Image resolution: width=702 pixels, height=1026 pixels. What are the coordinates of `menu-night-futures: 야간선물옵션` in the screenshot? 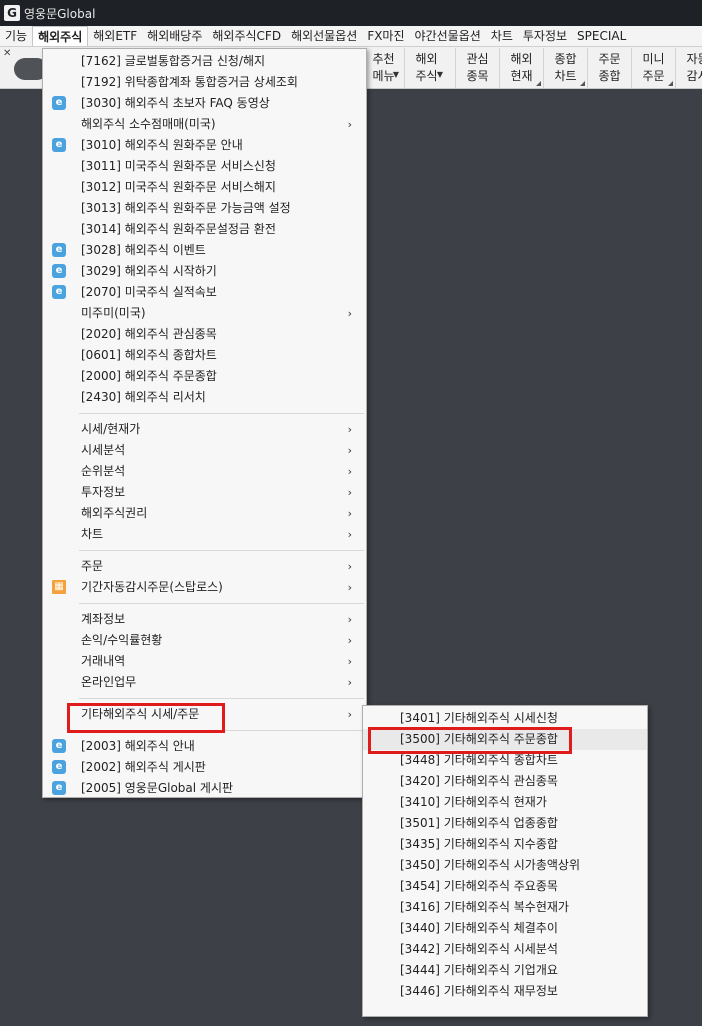 It's located at (448, 36).